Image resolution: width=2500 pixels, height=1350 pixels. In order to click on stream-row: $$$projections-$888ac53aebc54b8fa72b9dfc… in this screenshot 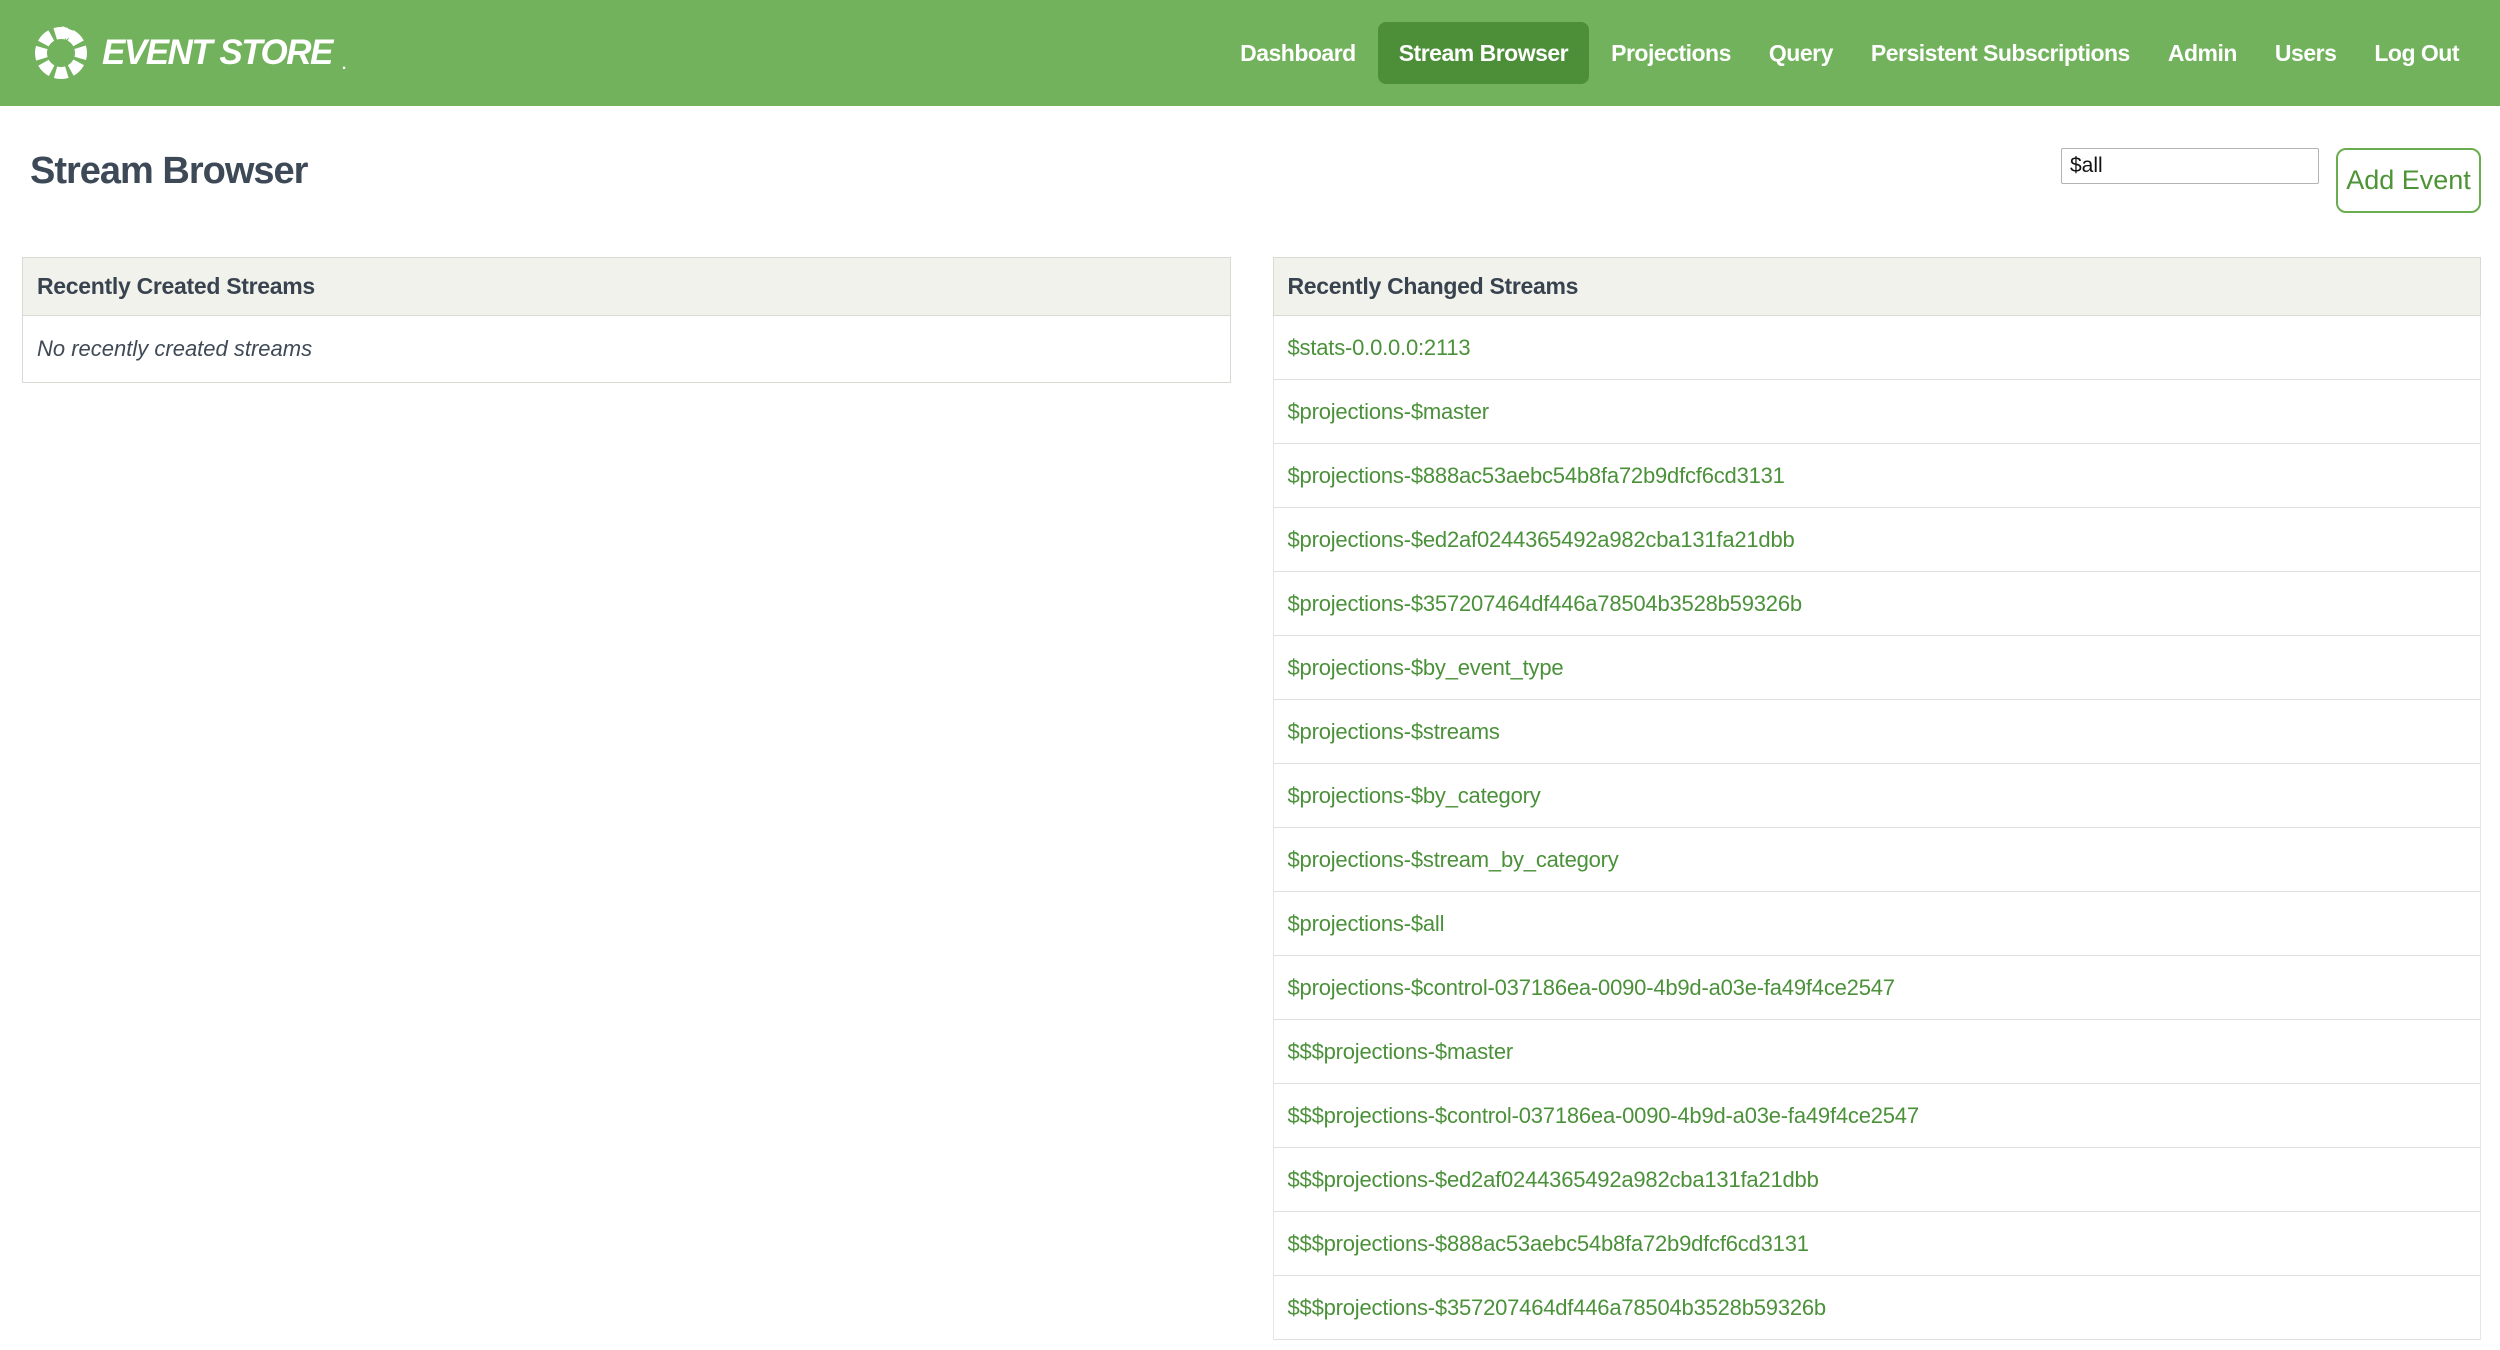, I will do `click(1876, 1244)`.